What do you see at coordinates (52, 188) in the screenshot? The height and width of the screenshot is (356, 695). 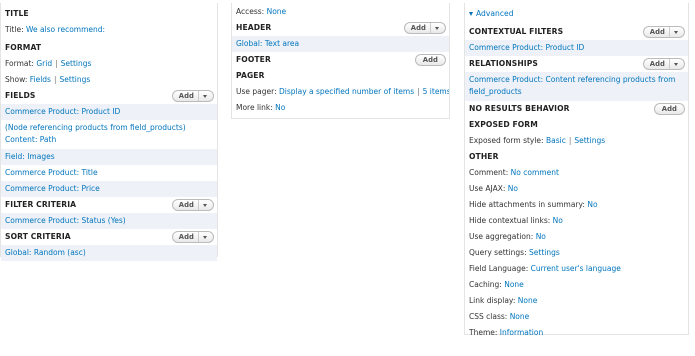 I see `field-link: Commerce Product: Price` at bounding box center [52, 188].